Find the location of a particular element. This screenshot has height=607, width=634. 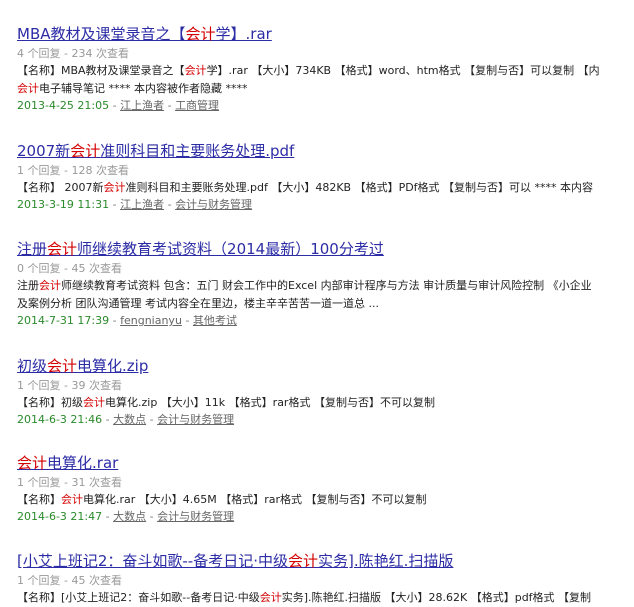

result-title-link: 会计电算化.rar is located at coordinates (325, 463).